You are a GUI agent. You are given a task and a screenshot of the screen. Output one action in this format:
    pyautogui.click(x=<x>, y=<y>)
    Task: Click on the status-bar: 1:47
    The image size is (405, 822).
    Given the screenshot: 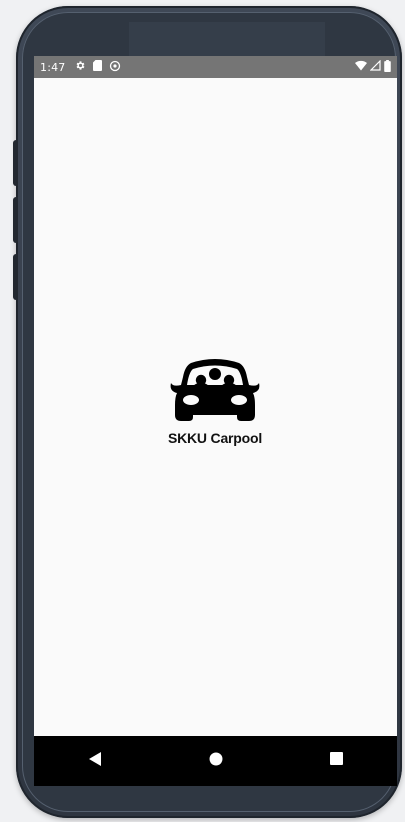 What is the action you would take?
    pyautogui.click(x=215, y=67)
    